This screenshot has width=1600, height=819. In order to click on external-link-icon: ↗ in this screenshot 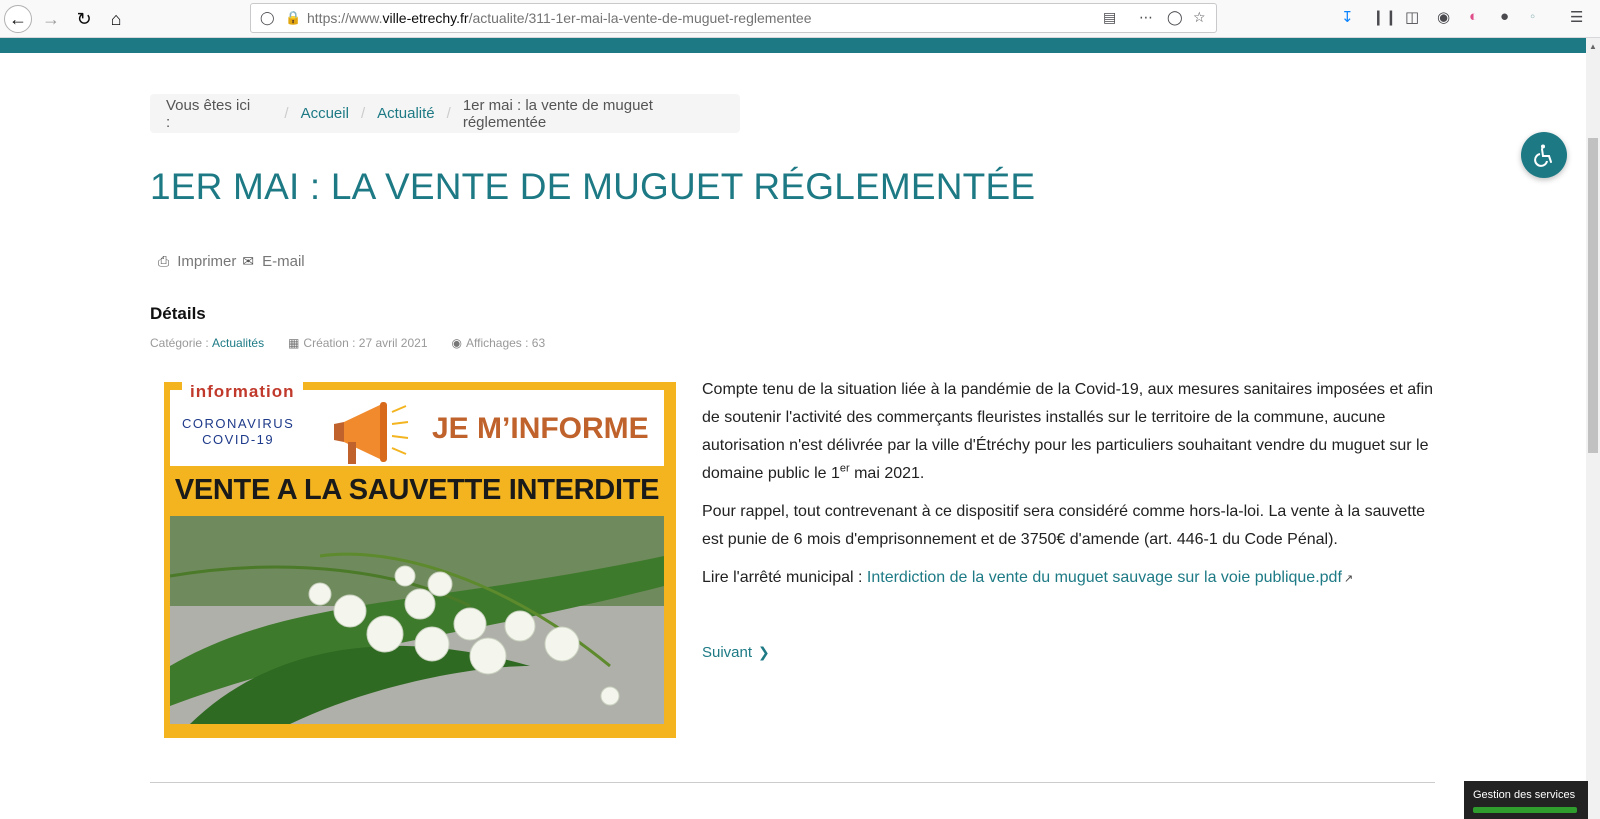, I will do `click(1348, 579)`.